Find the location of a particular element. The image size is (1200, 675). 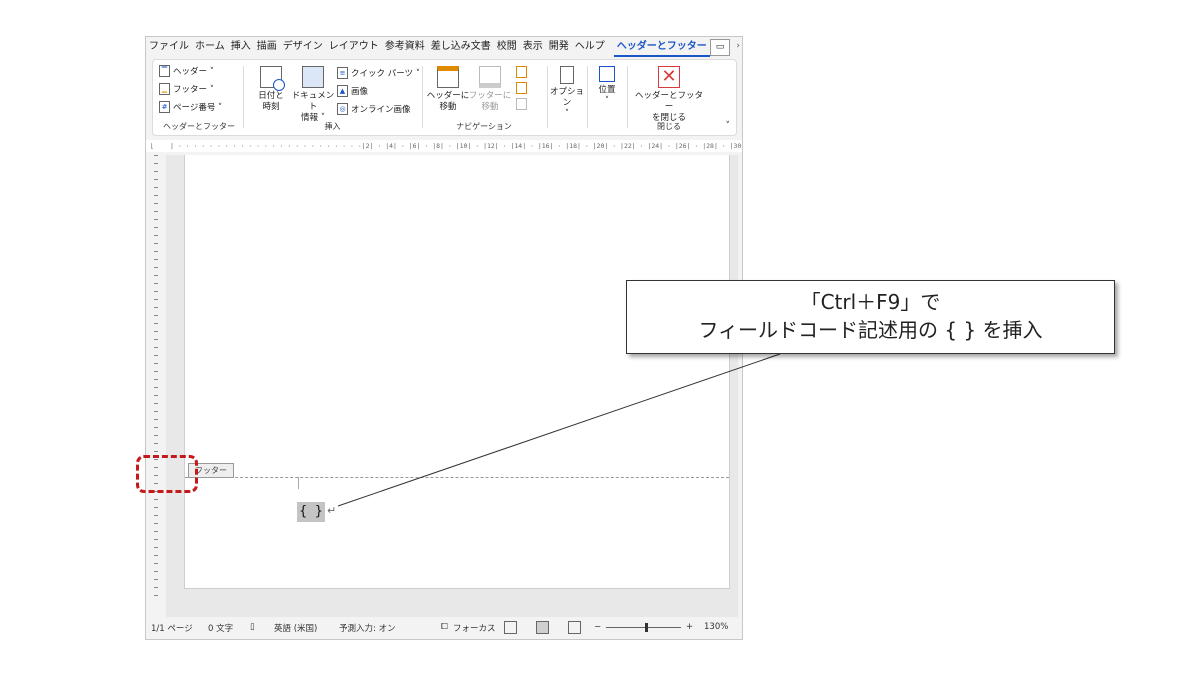

callout-line-1: 「Ctrl＋F9」で is located at coordinates (870, 302).